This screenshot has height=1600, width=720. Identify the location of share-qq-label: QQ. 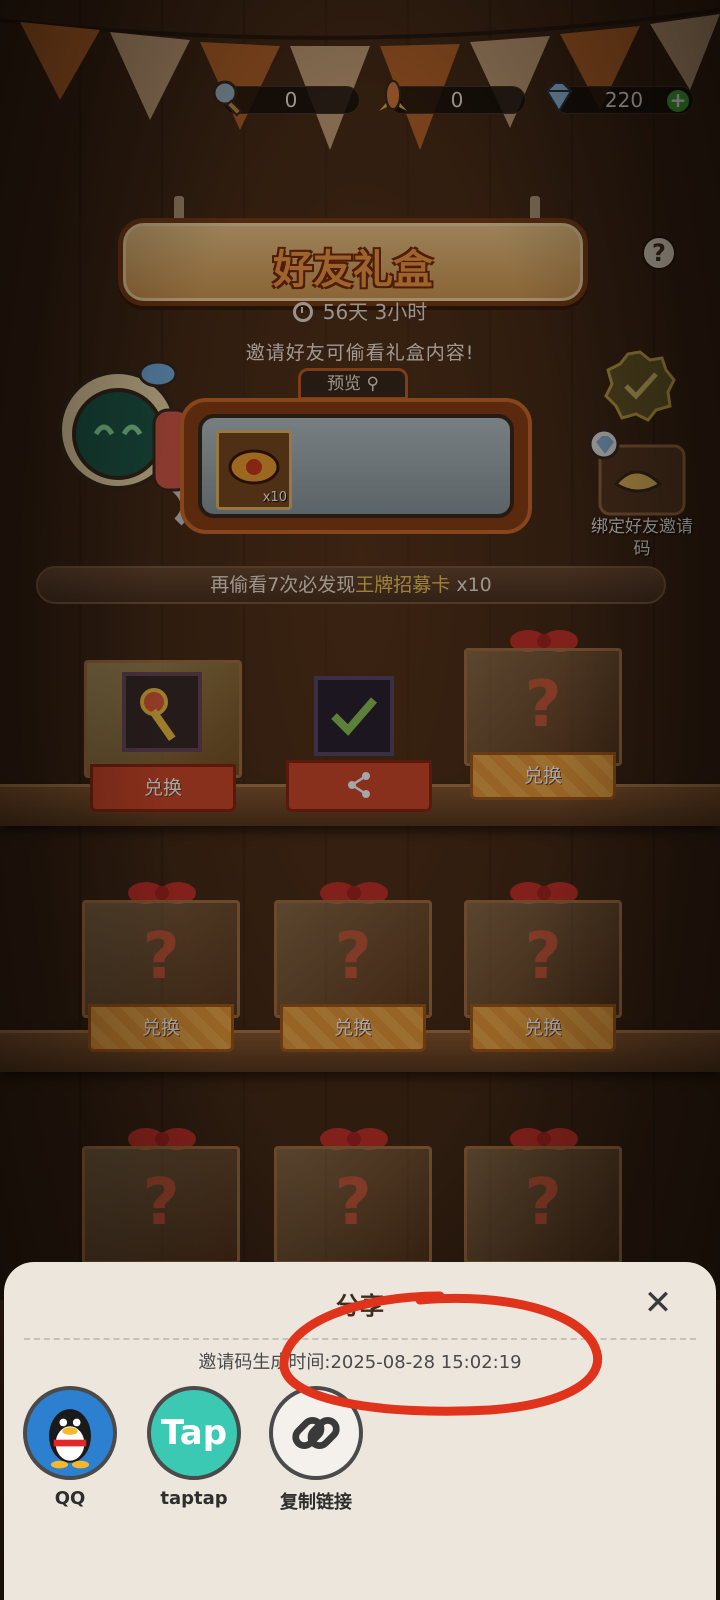
(70, 1498).